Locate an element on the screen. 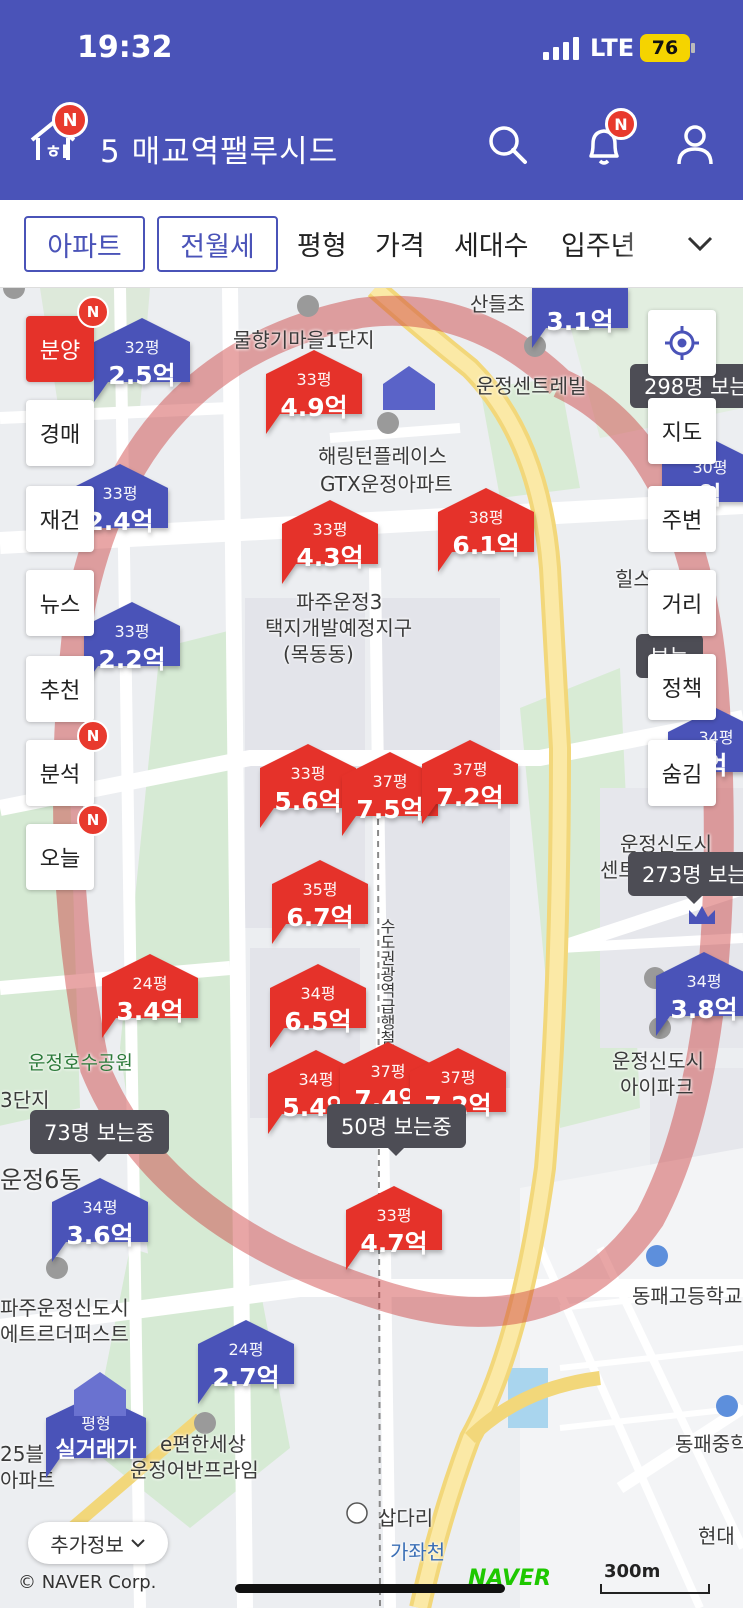  price-pin: 3.1억 is located at coordinates (580, 319).